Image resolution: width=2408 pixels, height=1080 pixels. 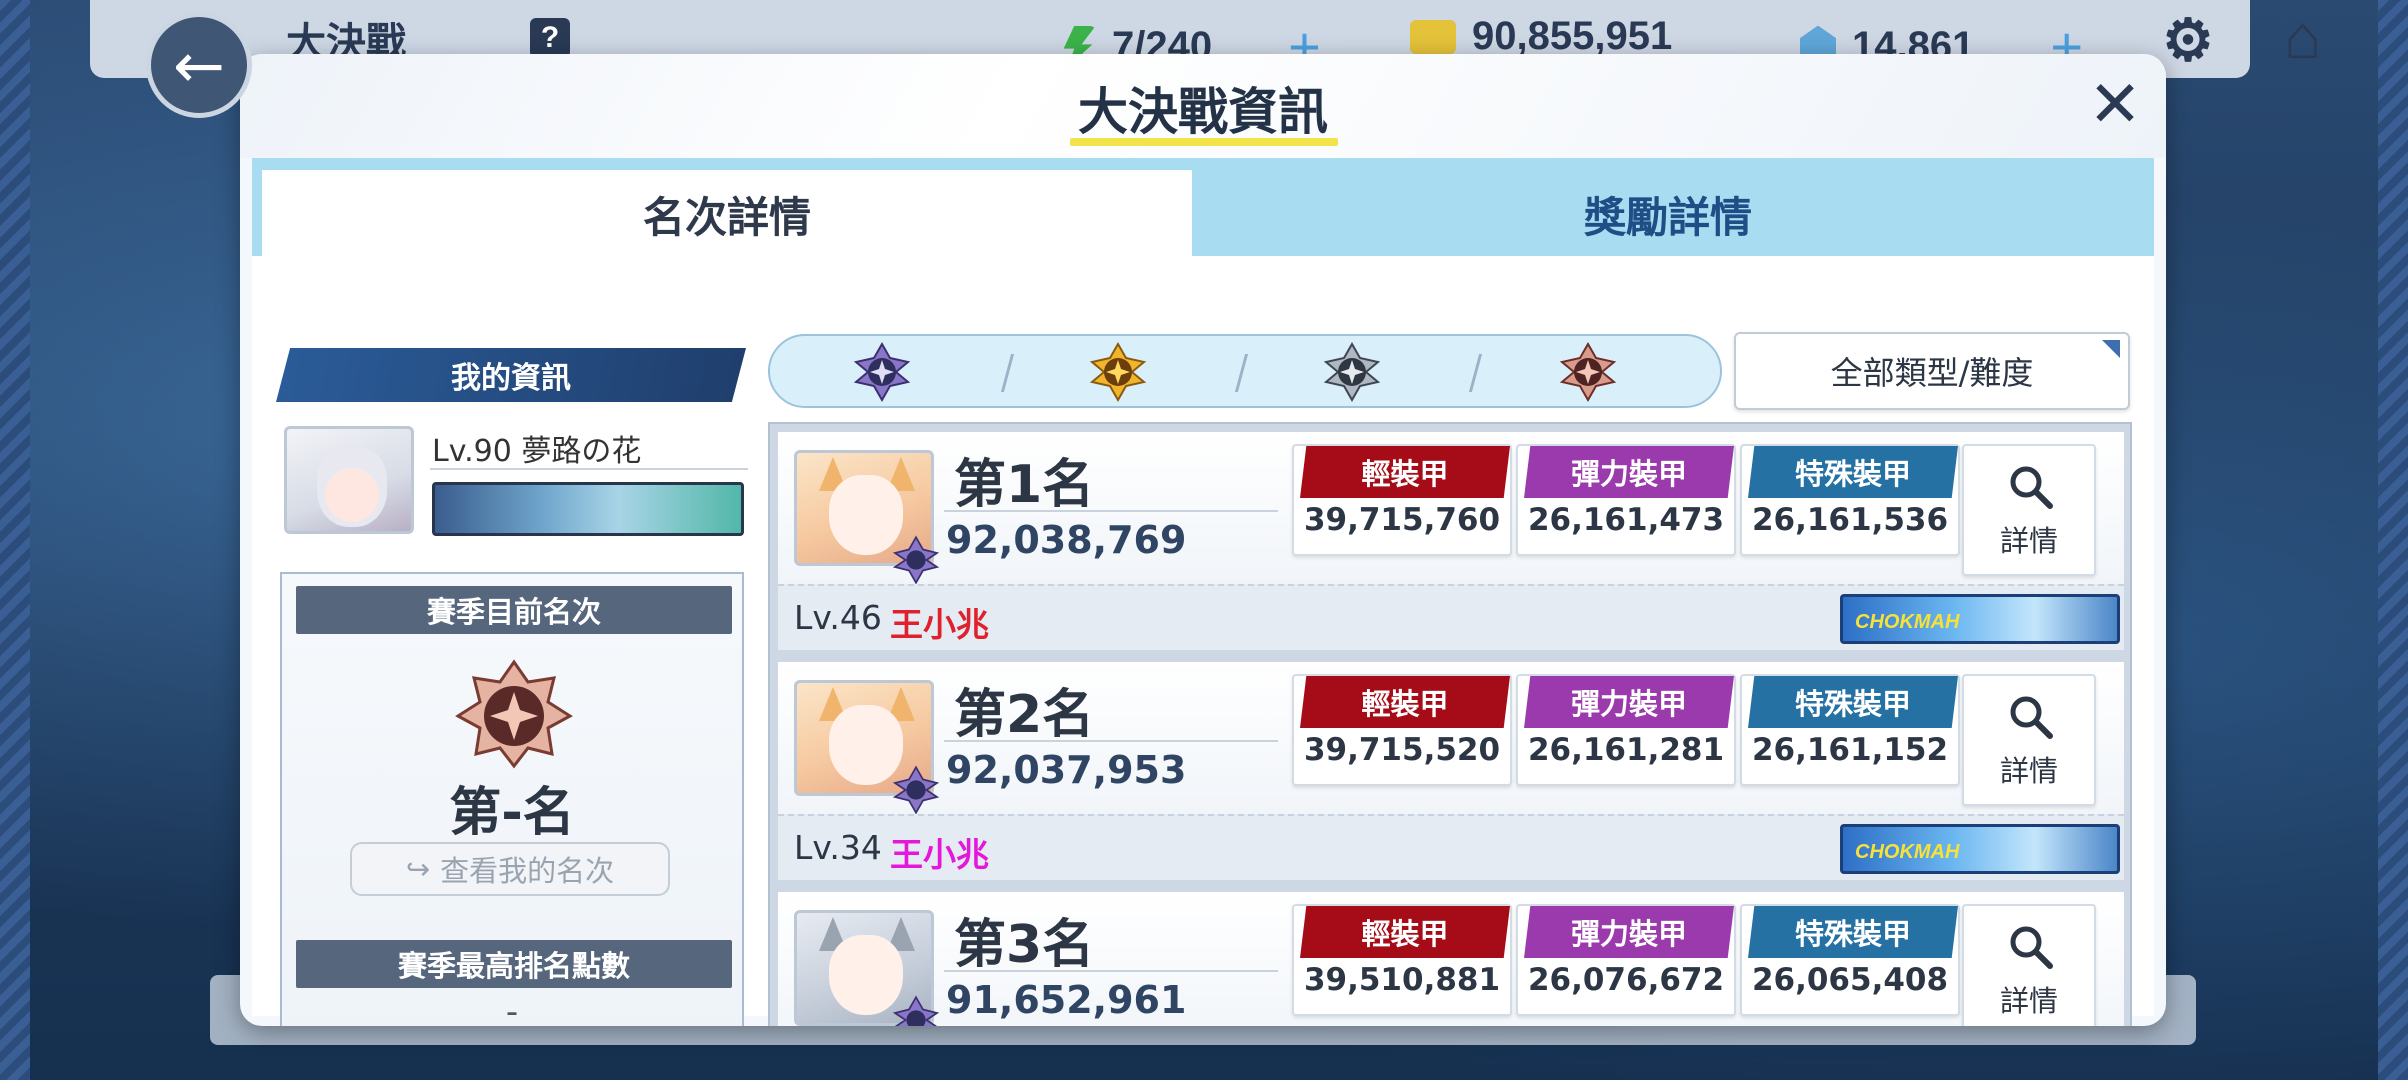 What do you see at coordinates (1203, 106) in the screenshot?
I see `modal-header: 大決戰資訊 ✕` at bounding box center [1203, 106].